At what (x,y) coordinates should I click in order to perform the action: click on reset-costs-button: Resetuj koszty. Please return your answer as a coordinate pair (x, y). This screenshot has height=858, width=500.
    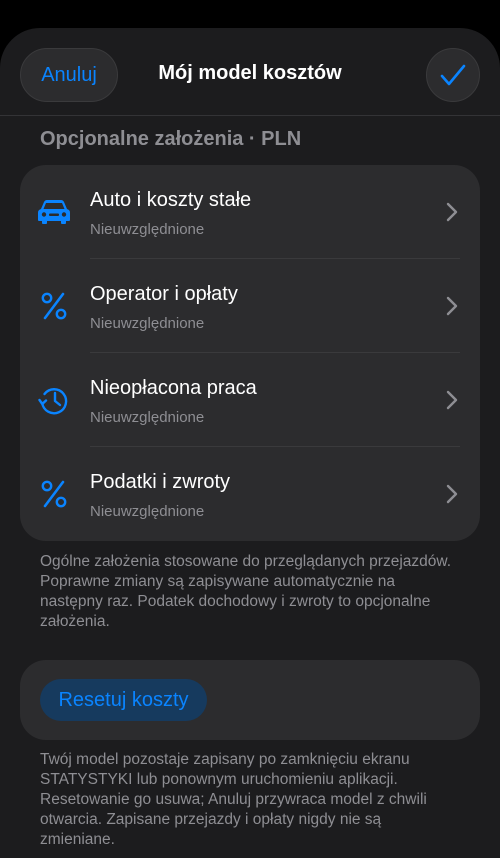
    Looking at the image, I should click on (123, 700).